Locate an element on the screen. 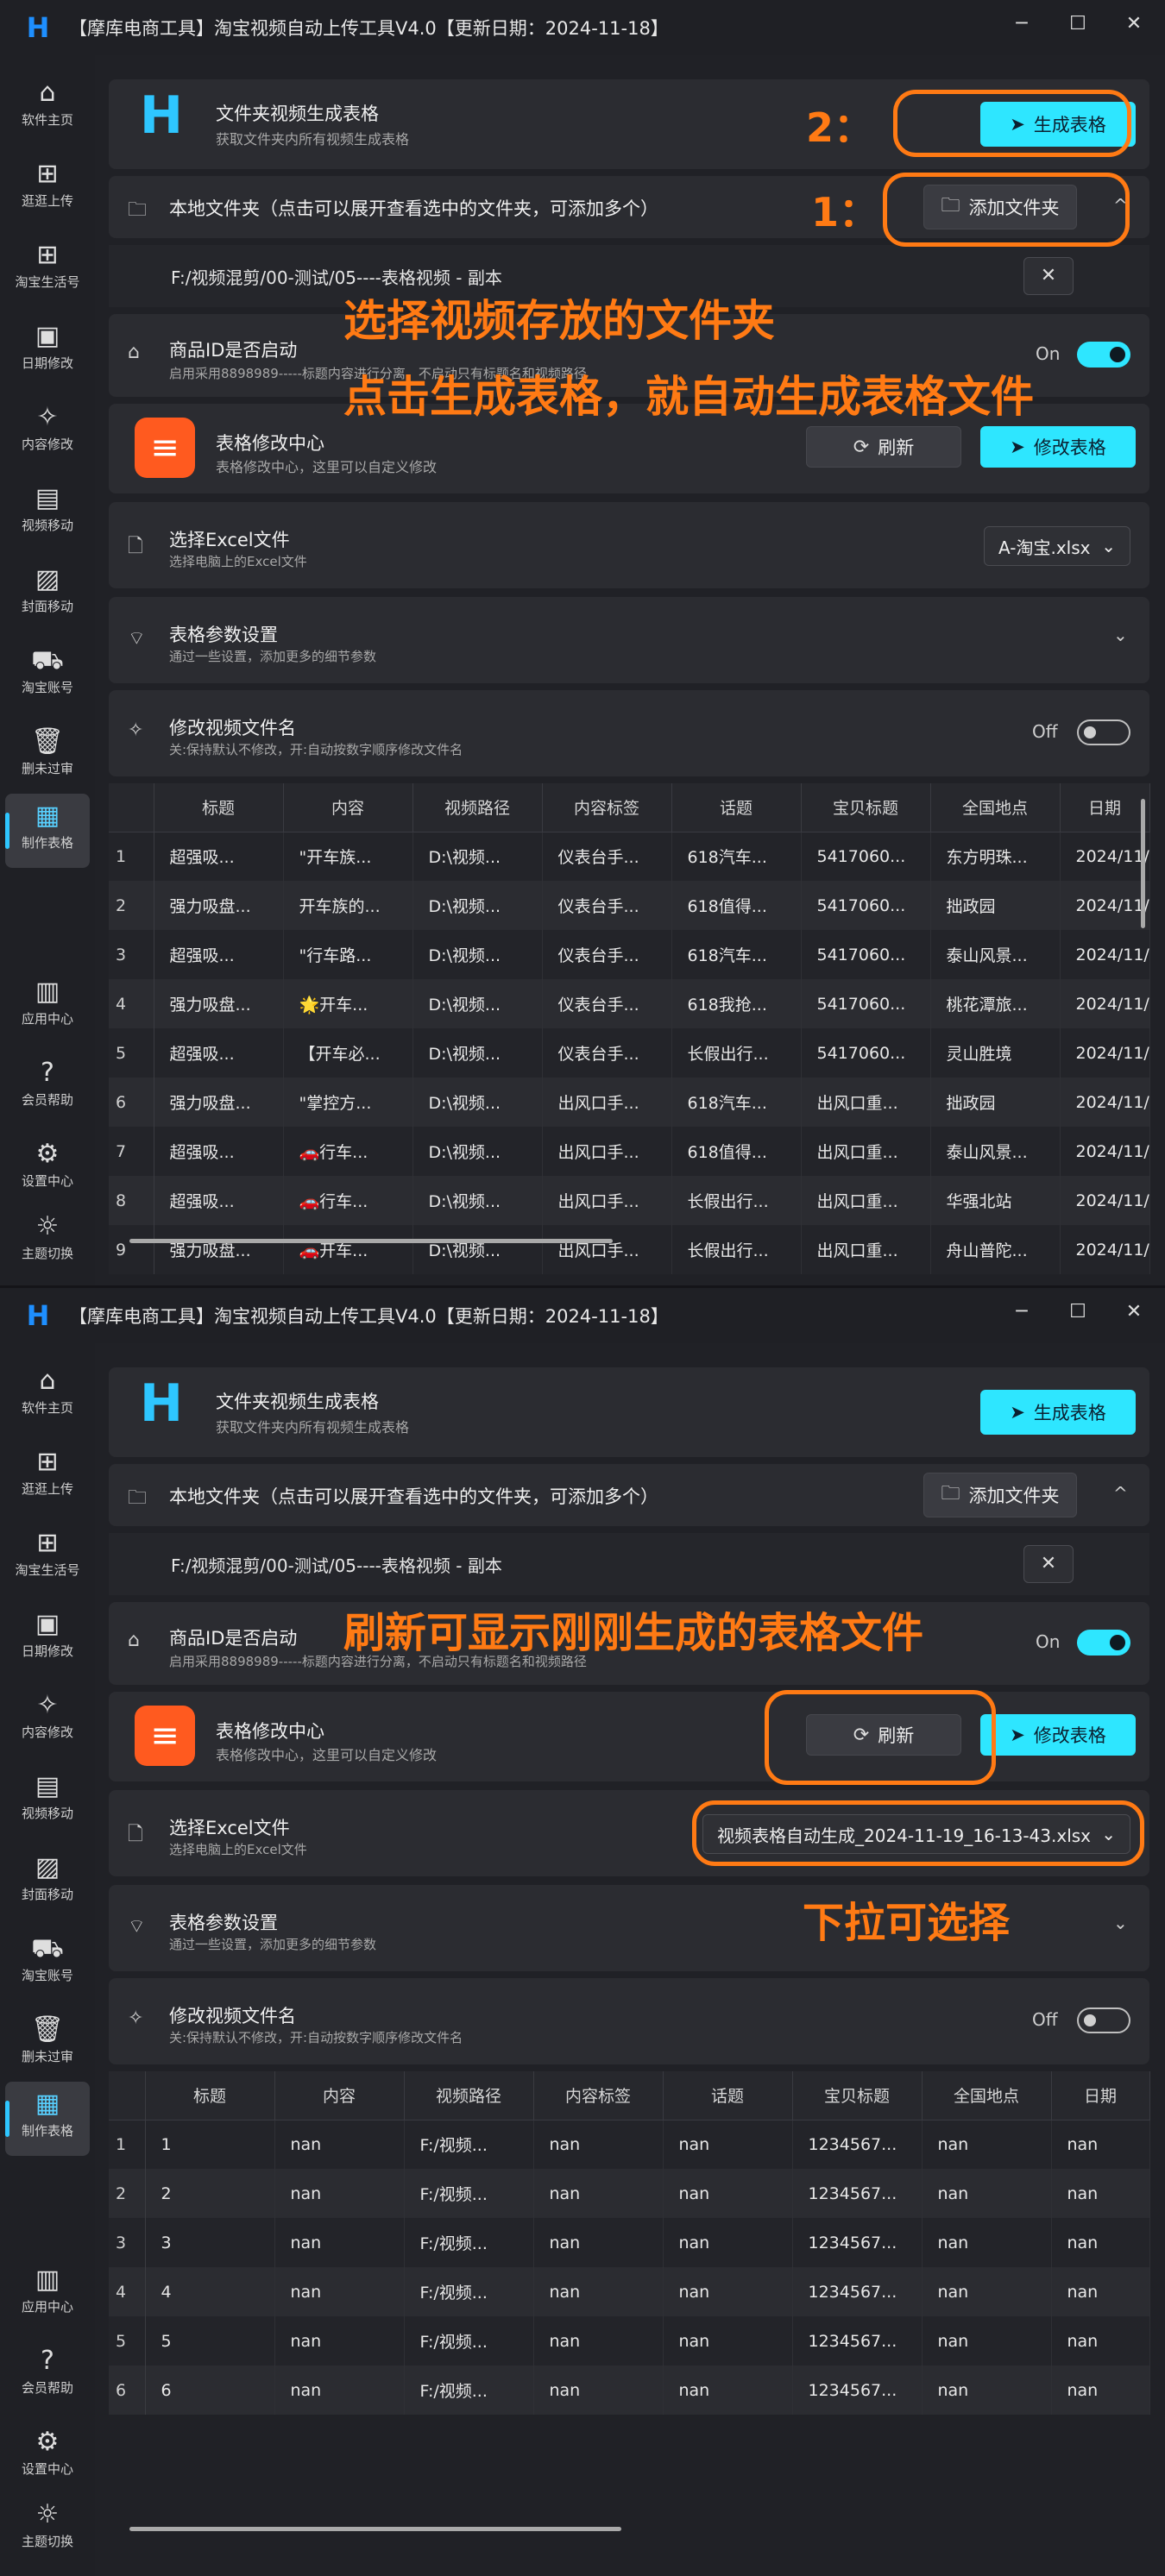 The width and height of the screenshot is (1165, 2576). generate-table-button: ➤ 生成表格 is located at coordinates (1058, 1412).